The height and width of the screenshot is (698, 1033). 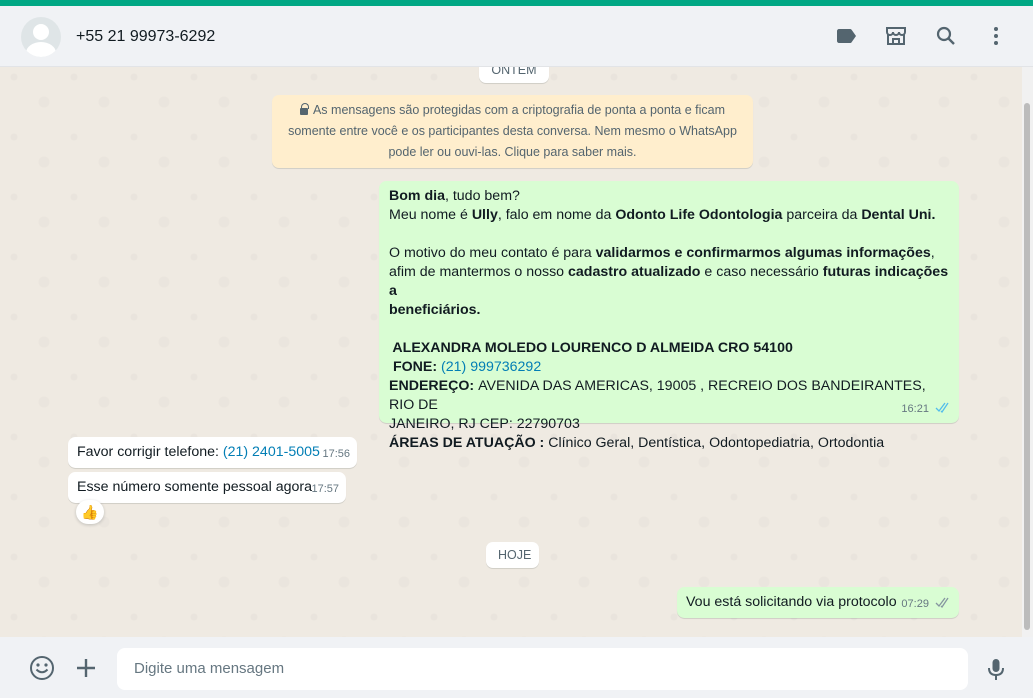 What do you see at coordinates (304, 109) in the screenshot?
I see `lock-icon` at bounding box center [304, 109].